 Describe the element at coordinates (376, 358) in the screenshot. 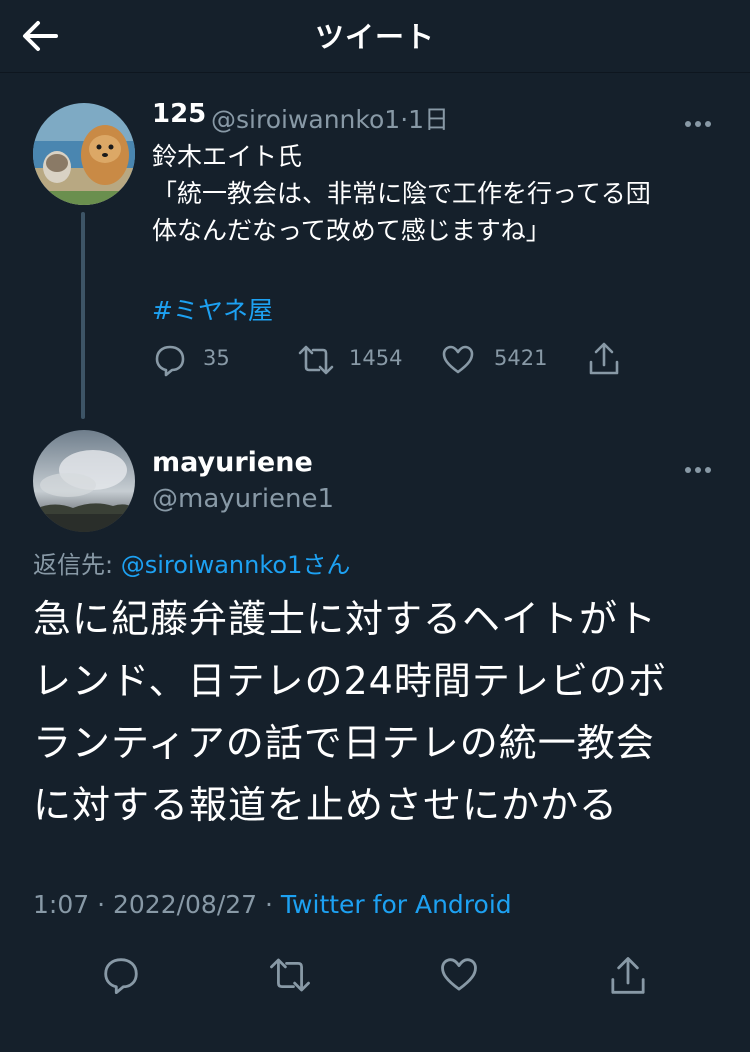

I see `retweet-count: 1454` at that location.